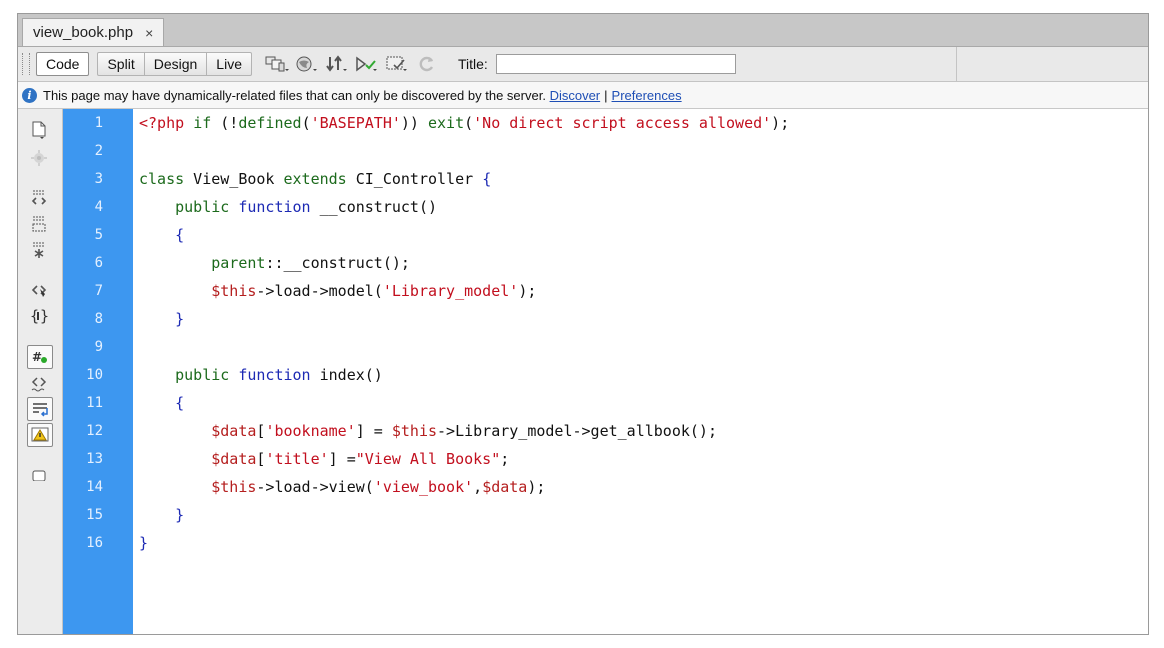 Image resolution: width=1164 pixels, height=648 pixels. Describe the element at coordinates (446, 123) in the screenshot. I see `code-token: exit` at that location.